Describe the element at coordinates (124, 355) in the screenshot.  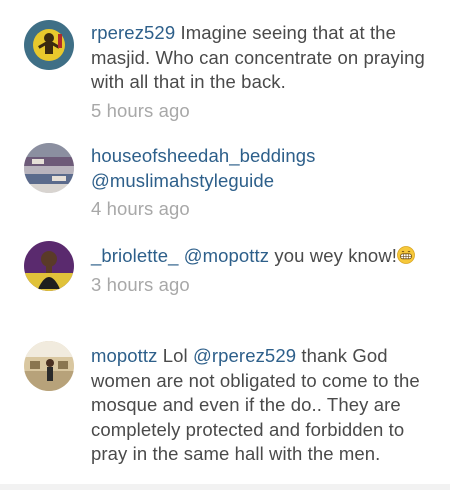
I see `comment-username: mopottz` at that location.